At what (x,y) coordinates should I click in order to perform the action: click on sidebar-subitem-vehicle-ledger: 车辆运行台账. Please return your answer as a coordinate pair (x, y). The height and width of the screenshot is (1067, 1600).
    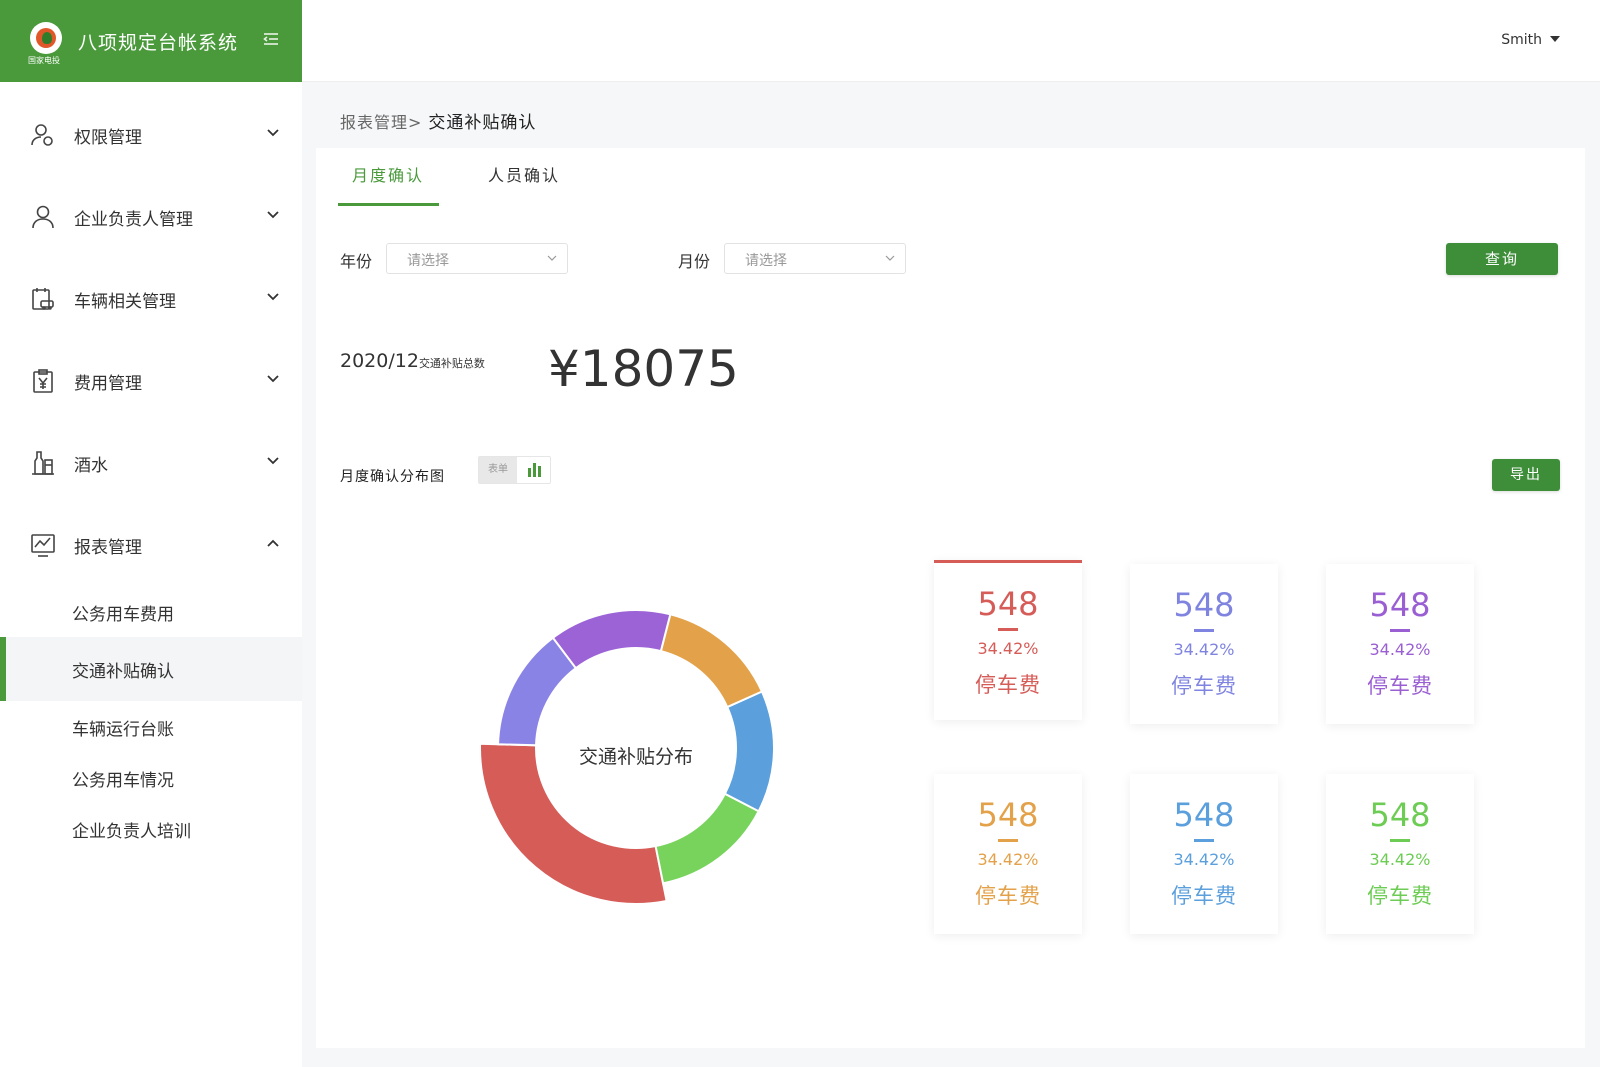
    Looking at the image, I should click on (151, 727).